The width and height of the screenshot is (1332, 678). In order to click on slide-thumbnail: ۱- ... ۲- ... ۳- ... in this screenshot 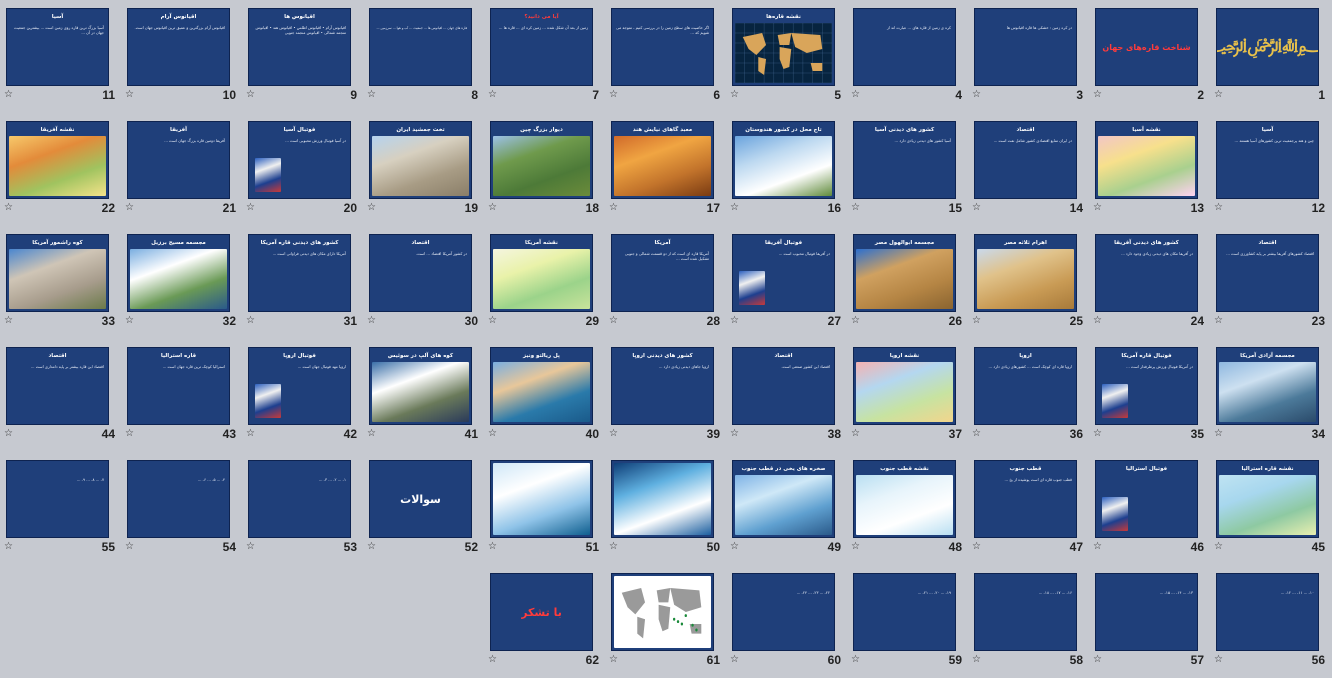, I will do `click(299, 499)`.